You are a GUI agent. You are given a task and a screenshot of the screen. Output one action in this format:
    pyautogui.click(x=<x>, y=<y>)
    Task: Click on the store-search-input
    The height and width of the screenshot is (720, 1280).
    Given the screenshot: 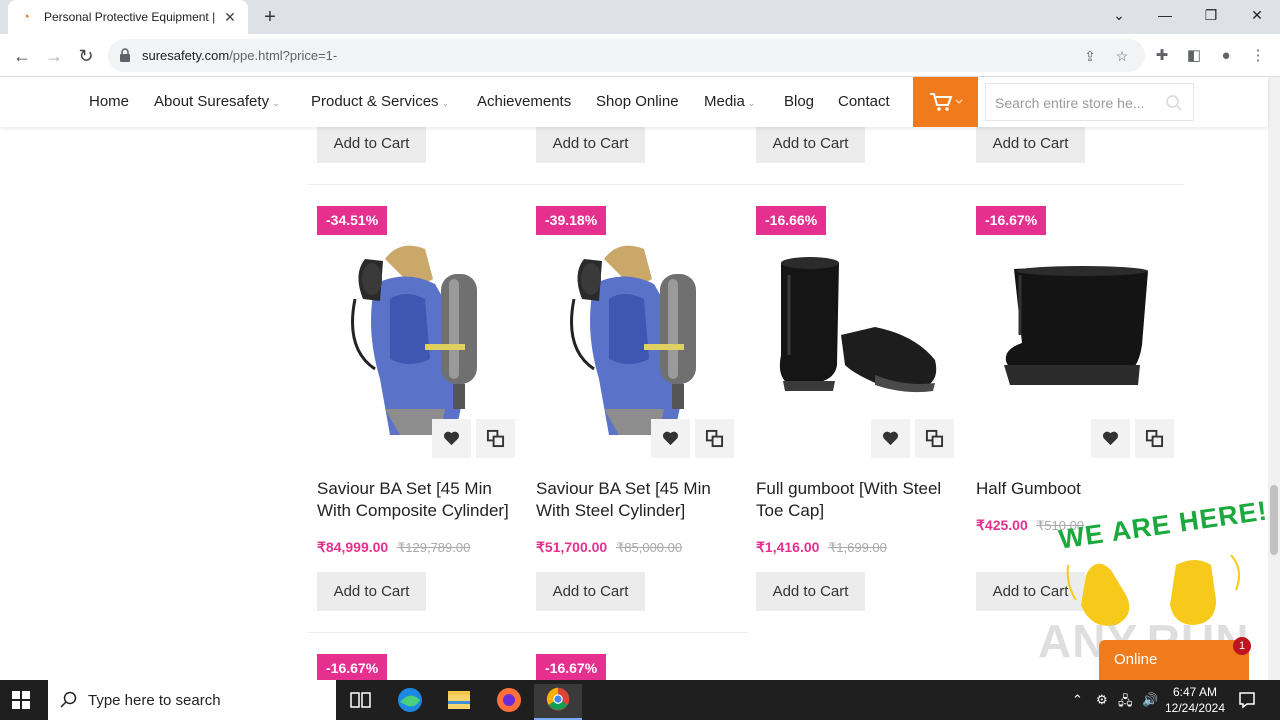 What is the action you would take?
    pyautogui.click(x=1077, y=103)
    